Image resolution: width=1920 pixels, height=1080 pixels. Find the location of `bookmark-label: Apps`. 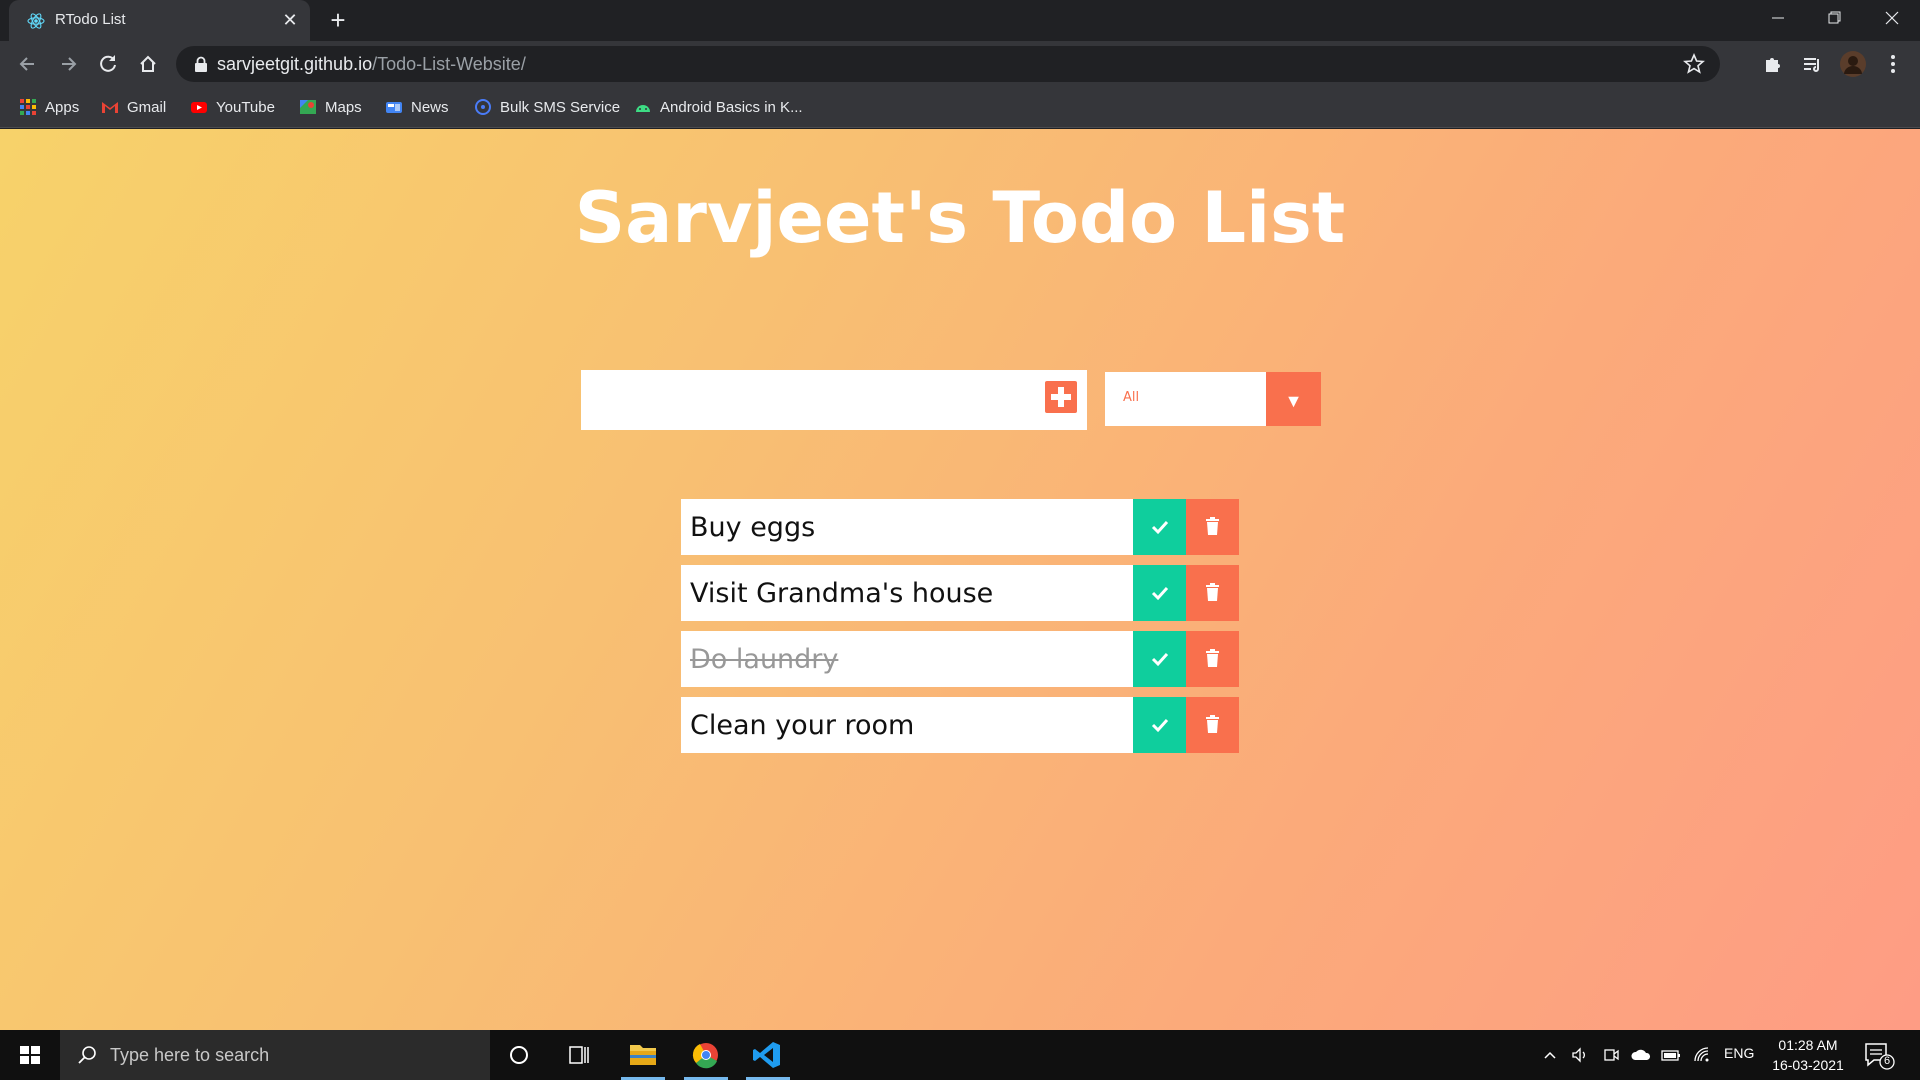

bookmark-label: Apps is located at coordinates (62, 107).